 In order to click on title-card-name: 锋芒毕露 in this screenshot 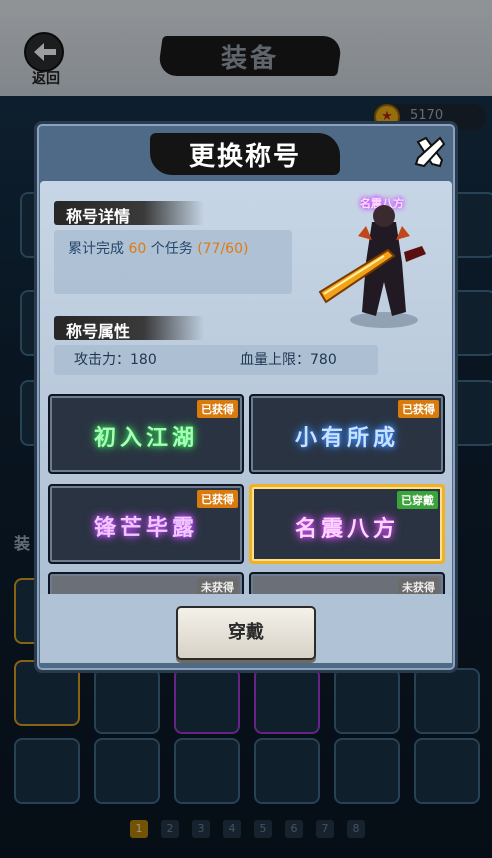, I will do `click(145, 528)`.